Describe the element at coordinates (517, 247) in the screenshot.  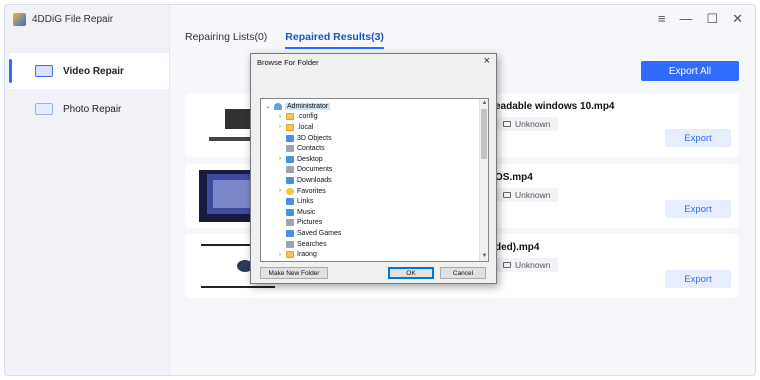
I see `file-name: ded).mp4` at that location.